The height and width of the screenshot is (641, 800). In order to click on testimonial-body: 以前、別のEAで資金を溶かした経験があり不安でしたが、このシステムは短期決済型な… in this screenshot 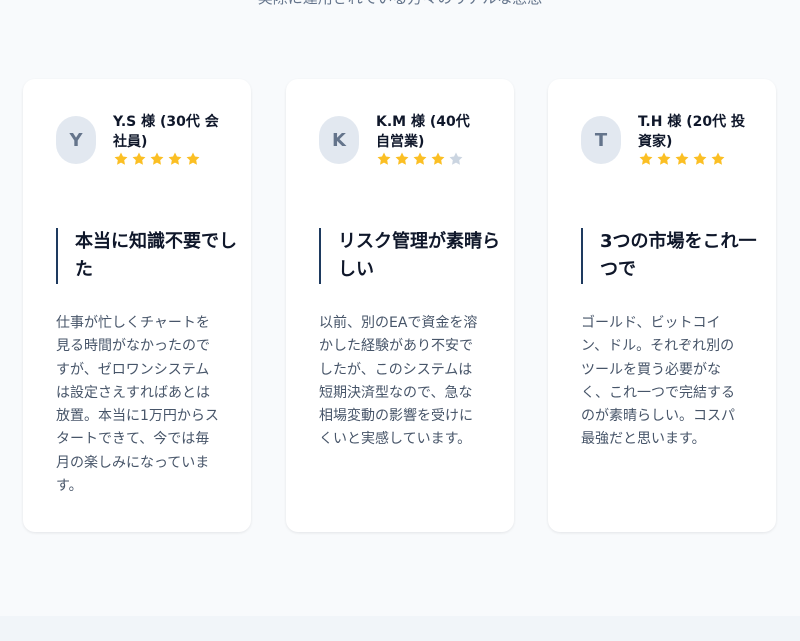, I will do `click(398, 381)`.